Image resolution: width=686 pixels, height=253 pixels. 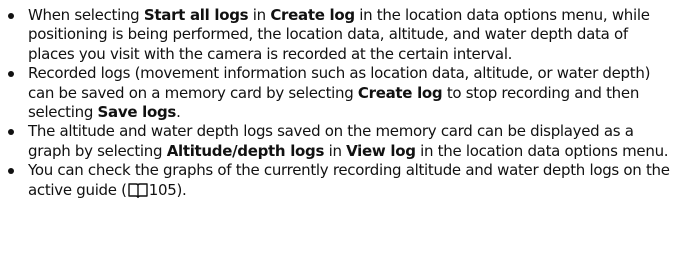 I want to click on text-run: in the location data options menu., so click(x=542, y=150).